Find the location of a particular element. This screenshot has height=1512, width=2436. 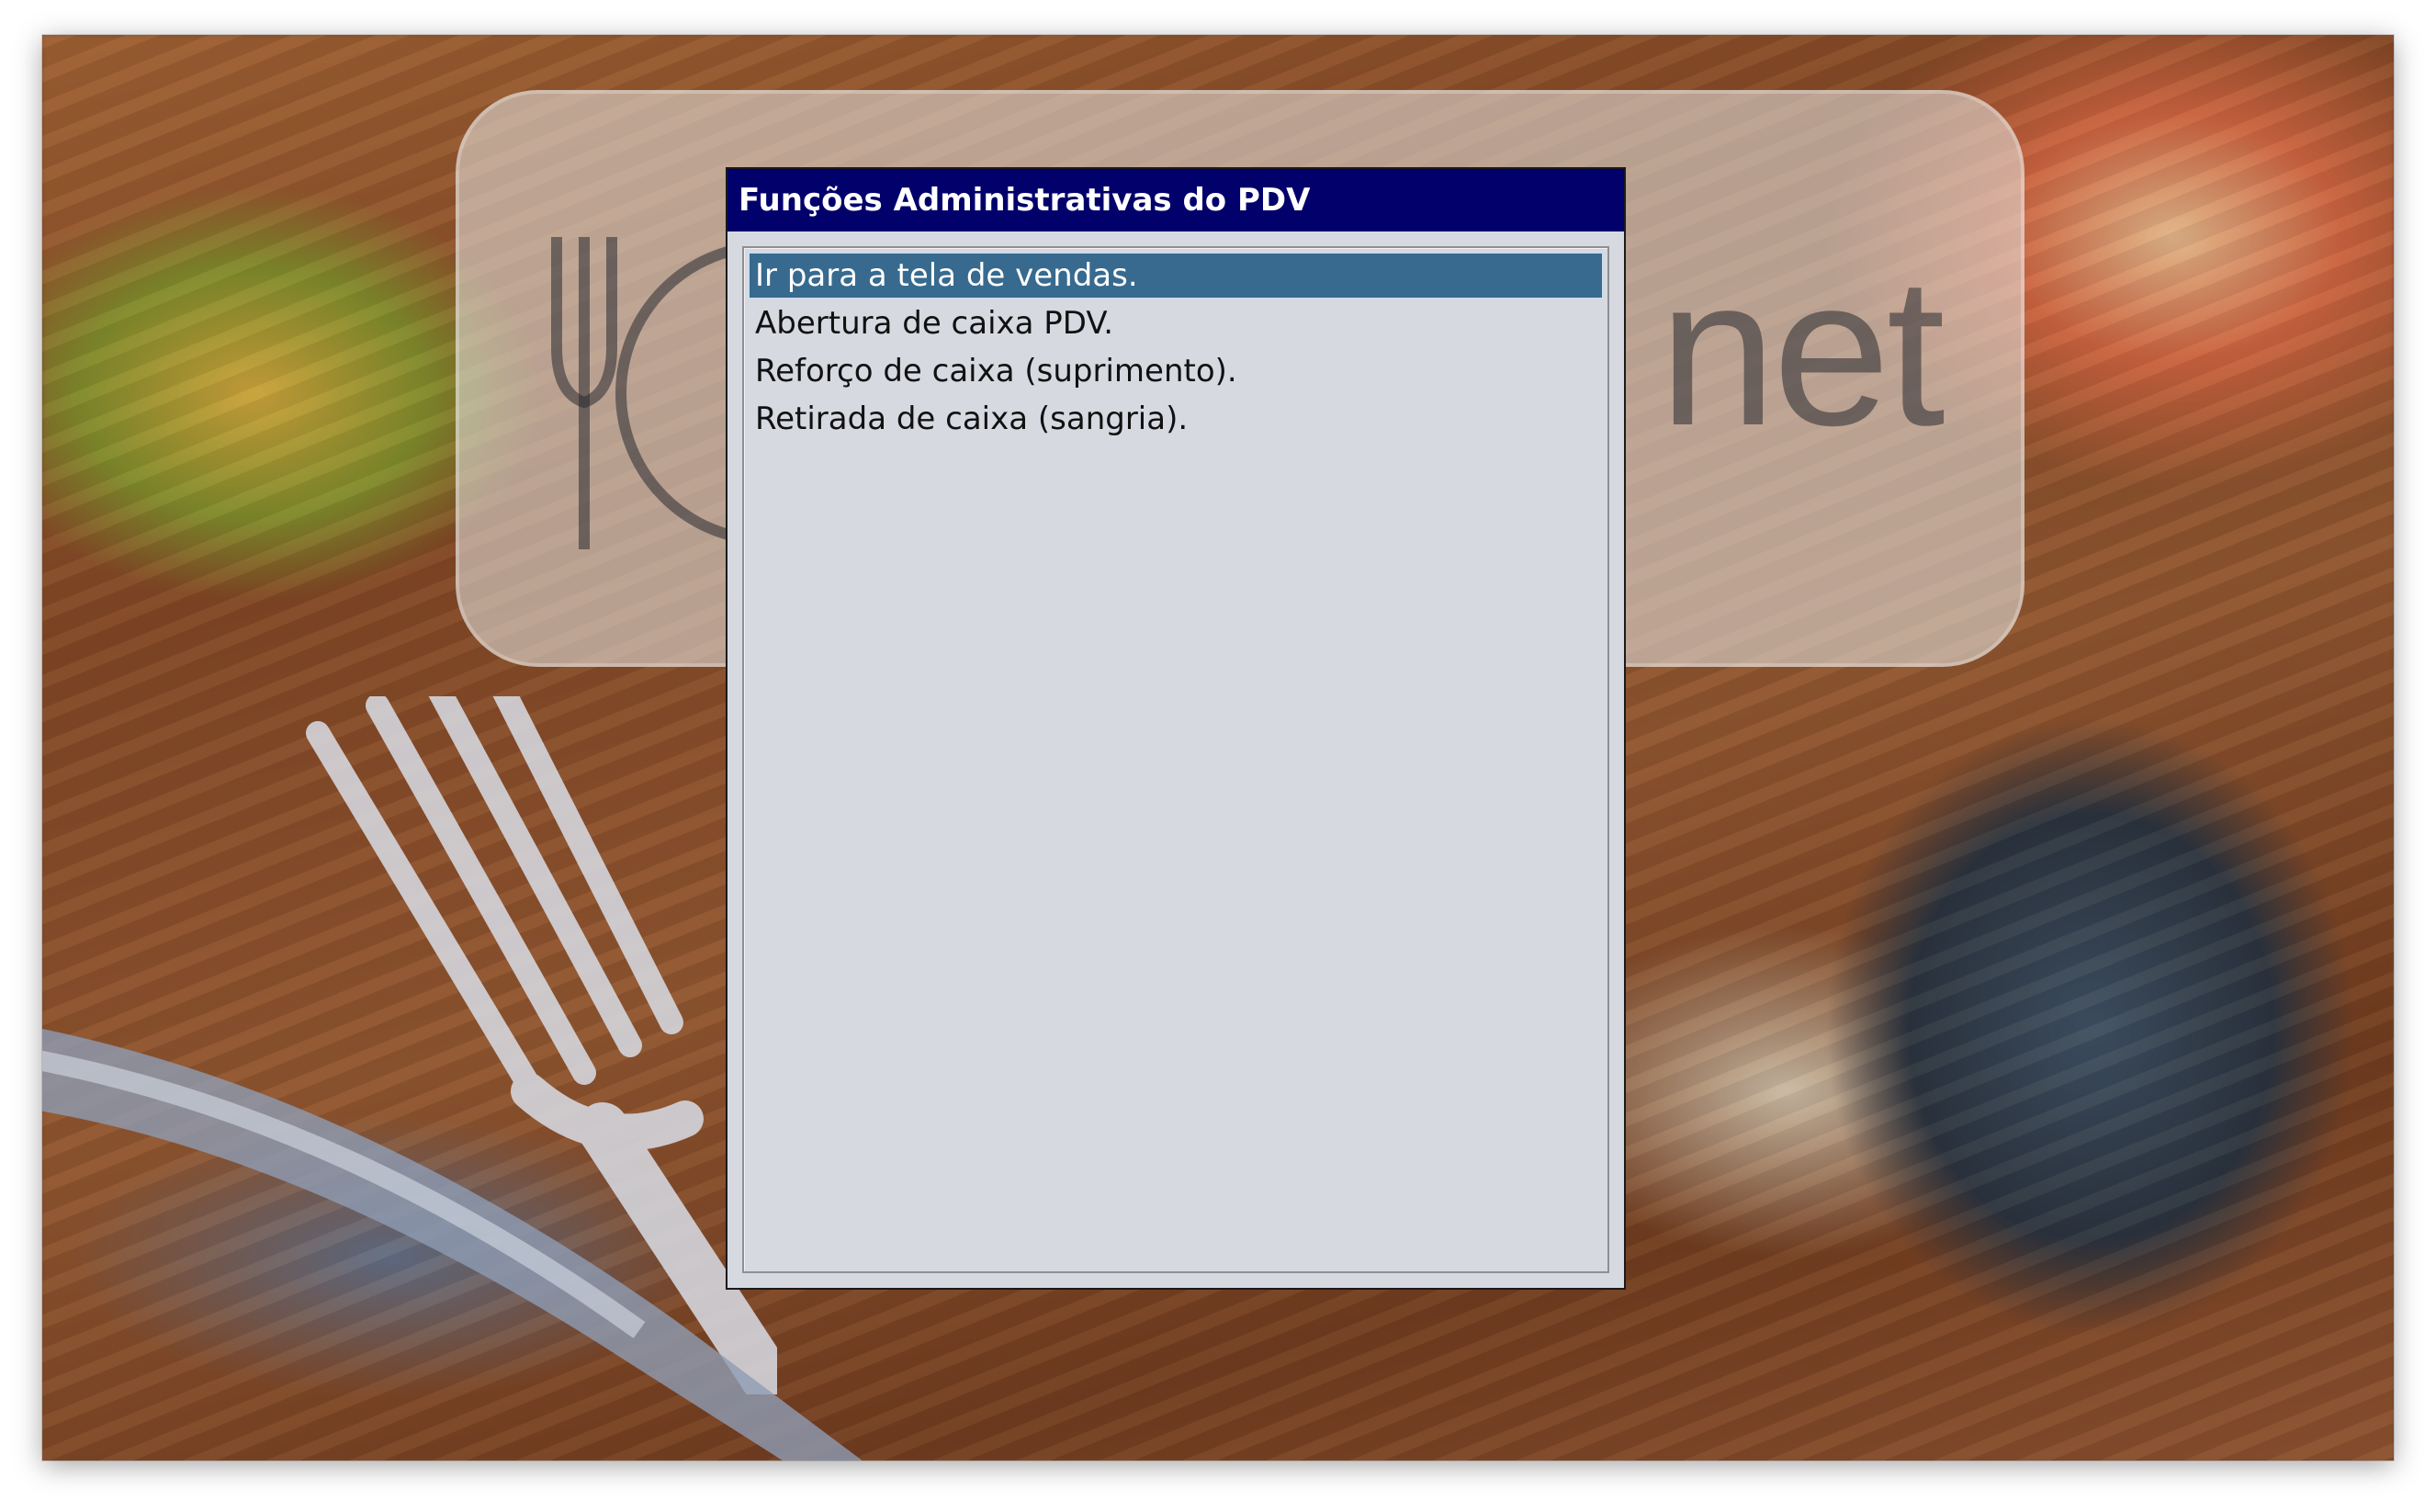

menu-item-go-to-sales: Ir para a tela de vendas. is located at coordinates (1176, 275).